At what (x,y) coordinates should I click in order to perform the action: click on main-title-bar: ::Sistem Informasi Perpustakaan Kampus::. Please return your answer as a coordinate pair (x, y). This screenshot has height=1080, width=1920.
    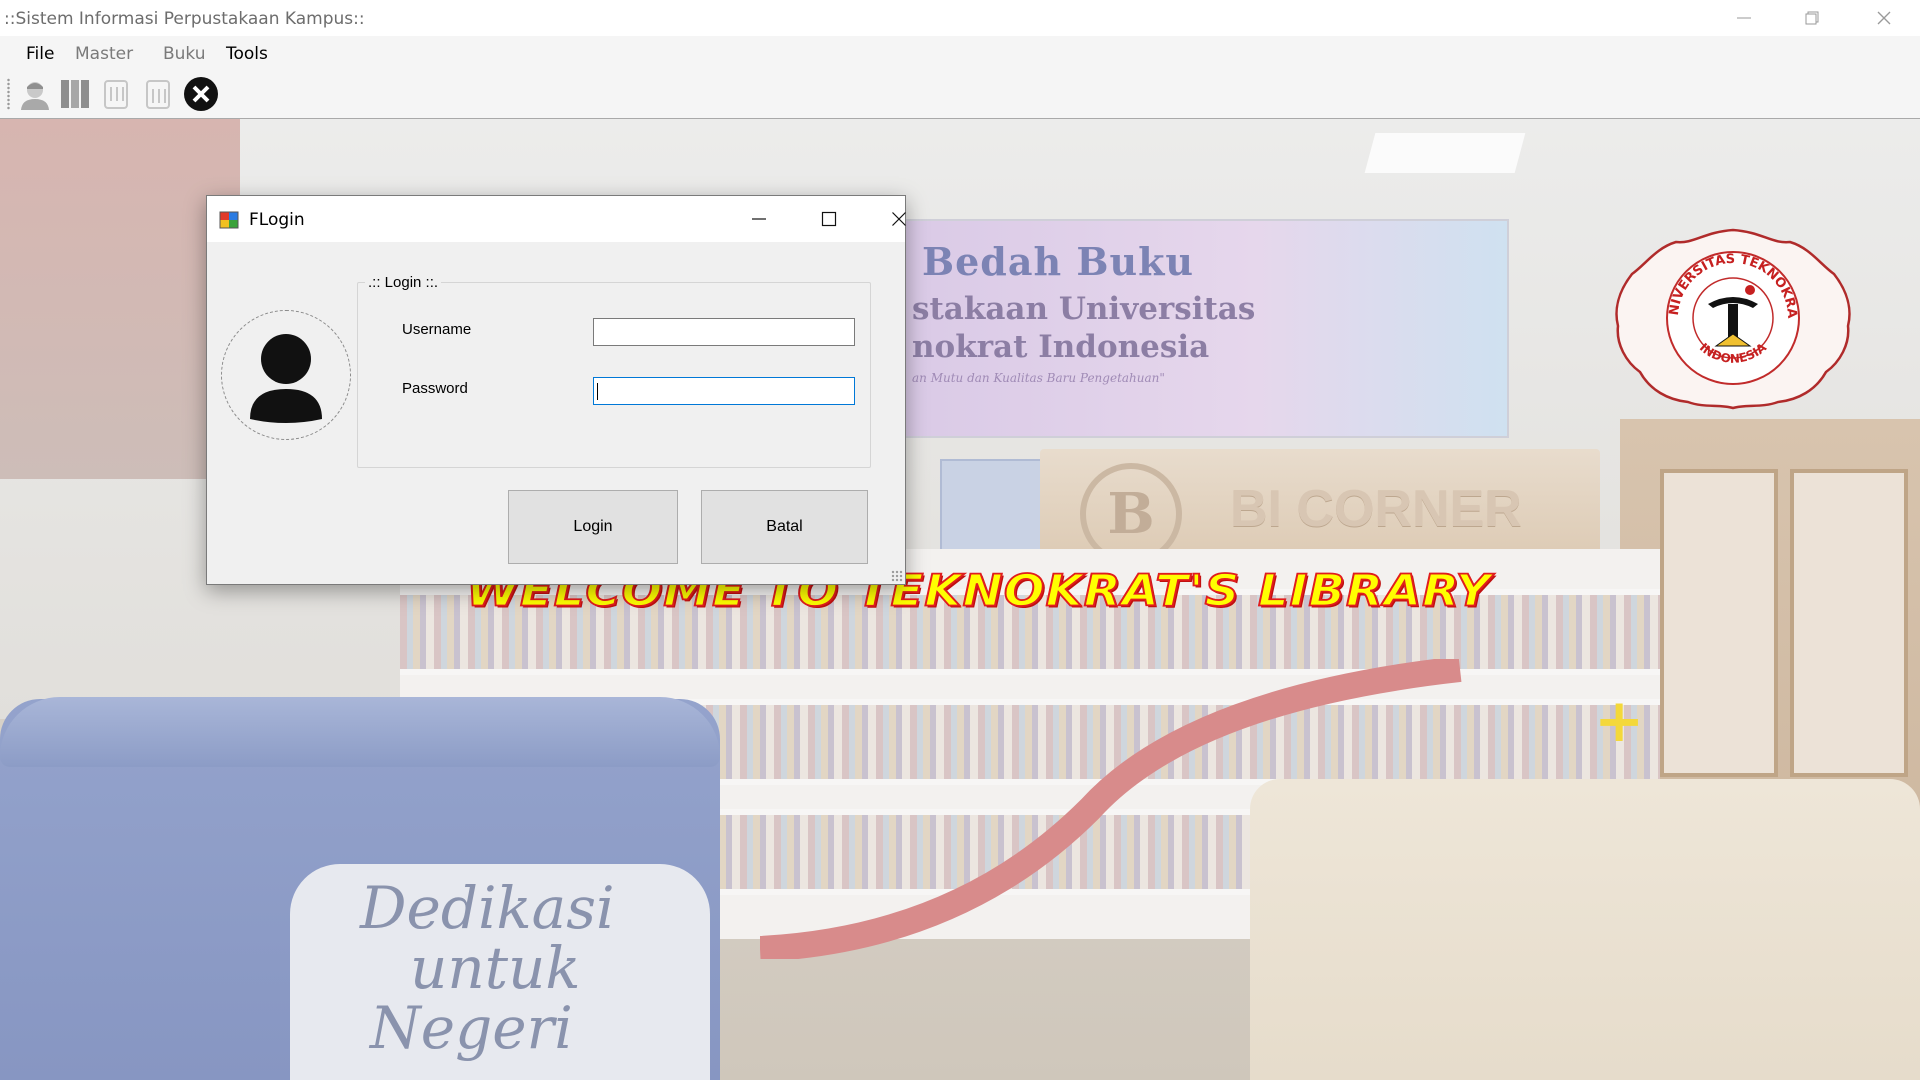
    Looking at the image, I should click on (960, 18).